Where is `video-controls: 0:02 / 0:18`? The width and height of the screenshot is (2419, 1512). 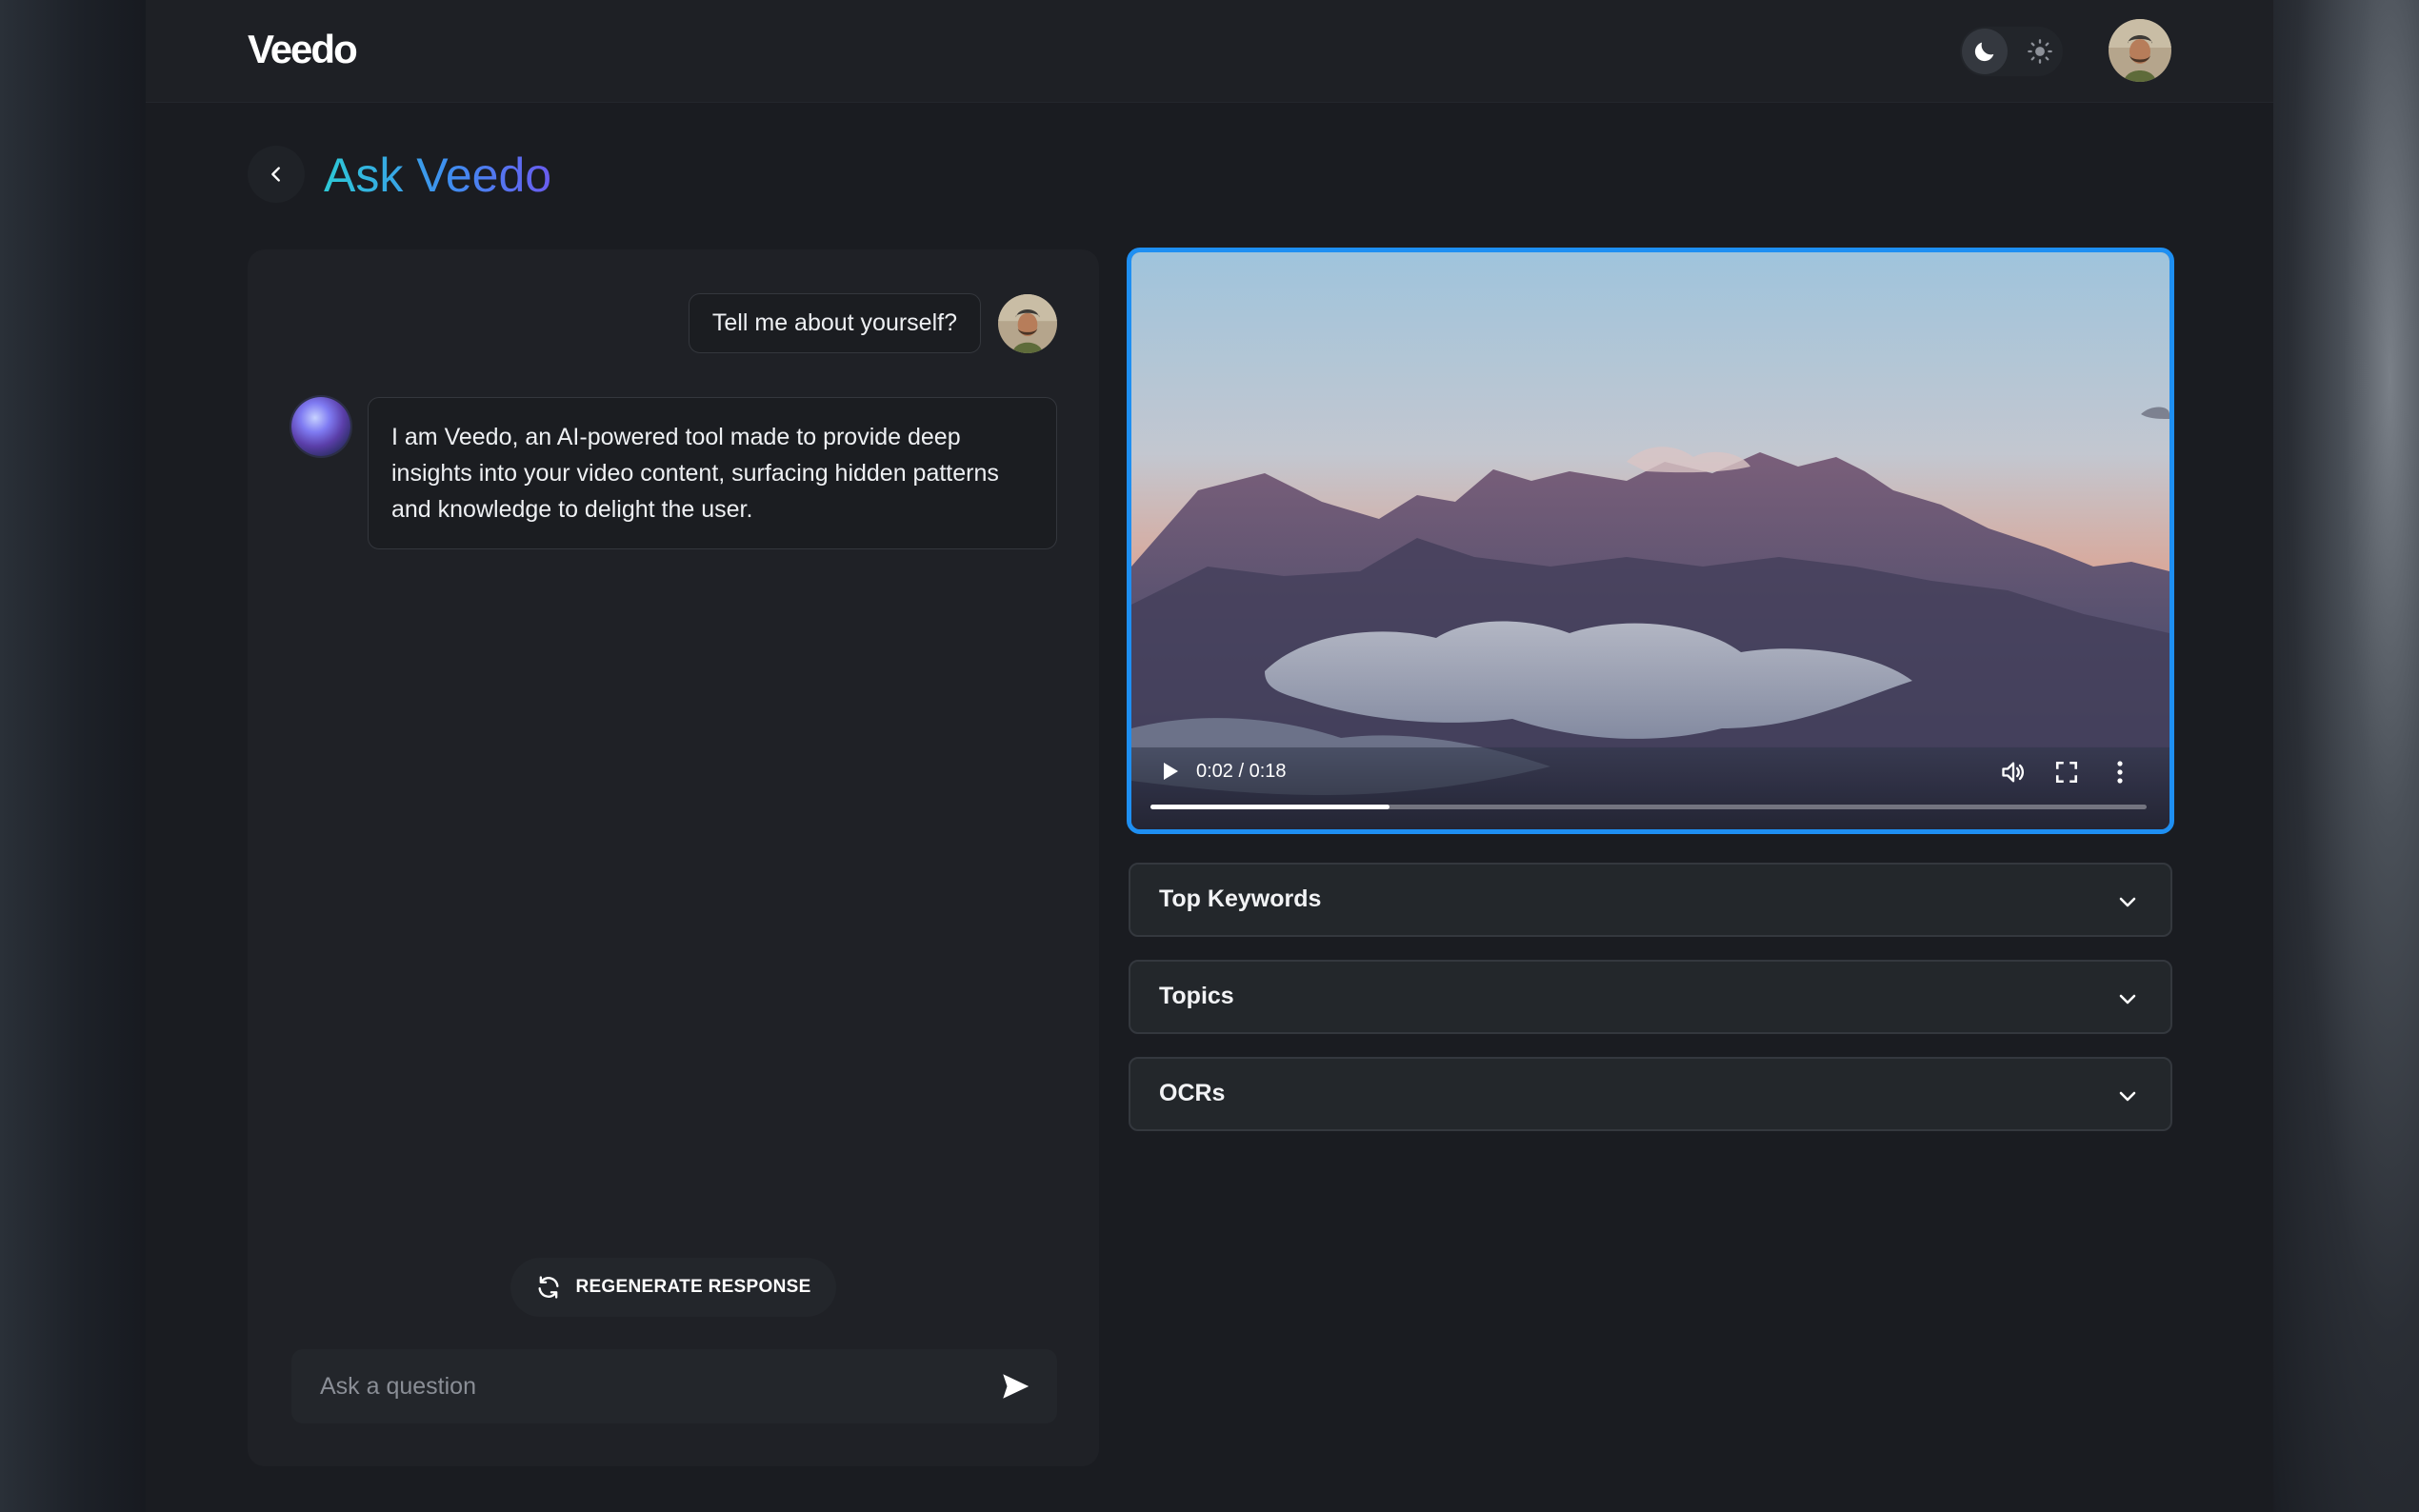 video-controls: 0:02 / 0:18 is located at coordinates (1650, 786).